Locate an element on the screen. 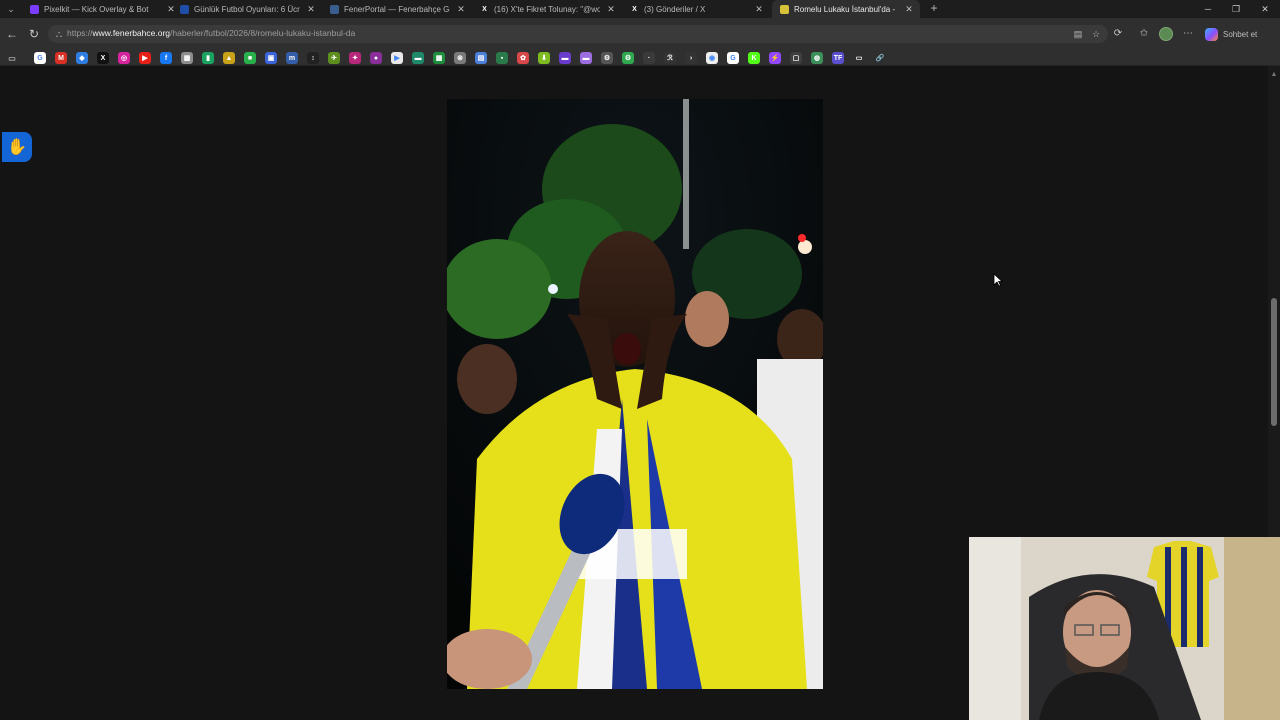 The image size is (1280, 720). google-icon: G is located at coordinates (40, 58).